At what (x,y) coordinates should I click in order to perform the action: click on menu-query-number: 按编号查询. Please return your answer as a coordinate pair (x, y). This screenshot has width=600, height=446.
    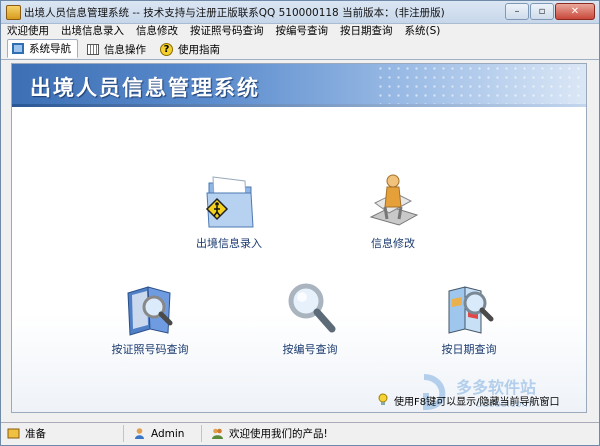
    Looking at the image, I should click on (302, 31).